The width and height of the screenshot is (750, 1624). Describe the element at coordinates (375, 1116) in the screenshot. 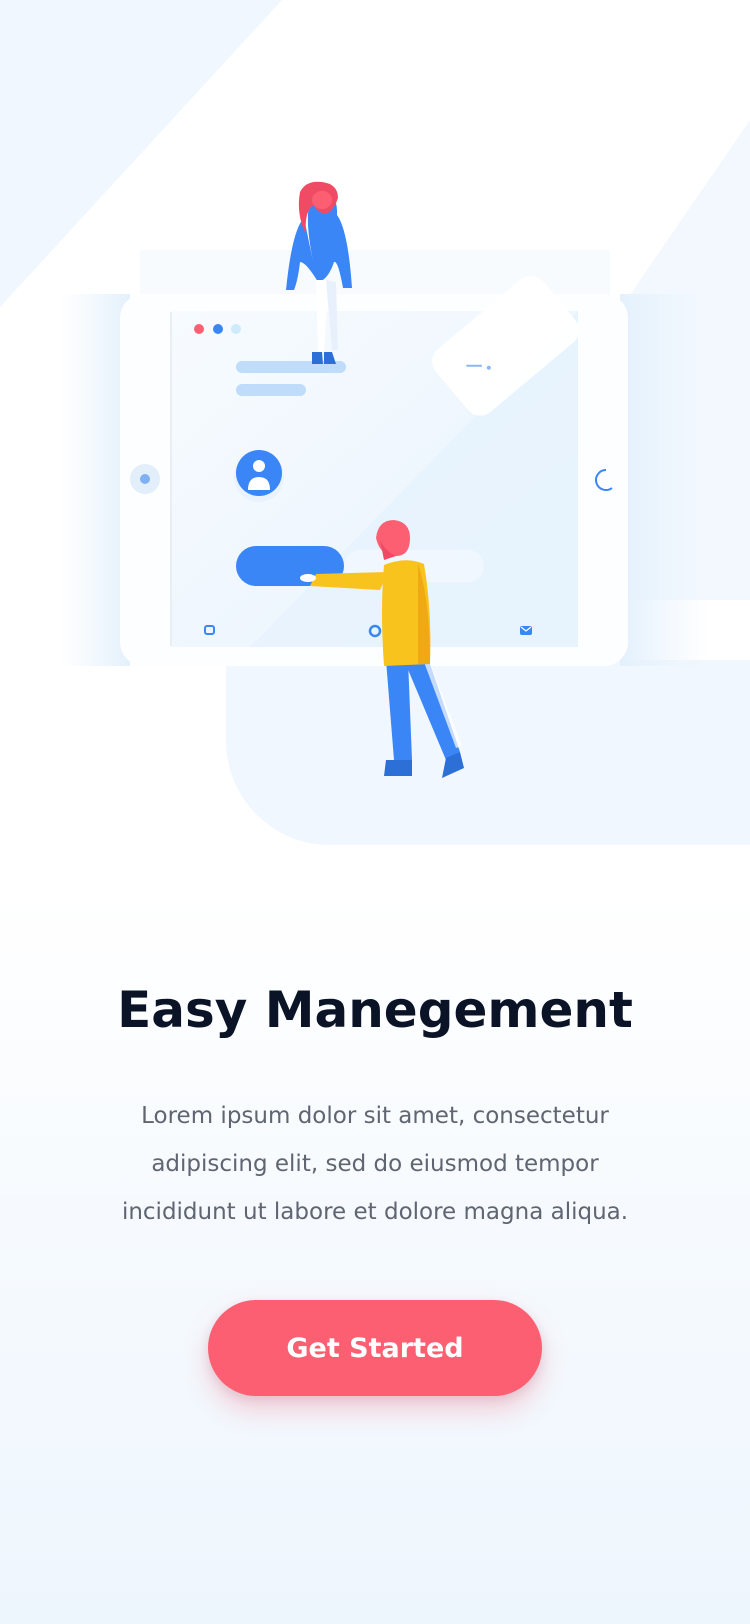

I see `description-line: Lorem ipsum dolor sit amet, consectetur` at that location.